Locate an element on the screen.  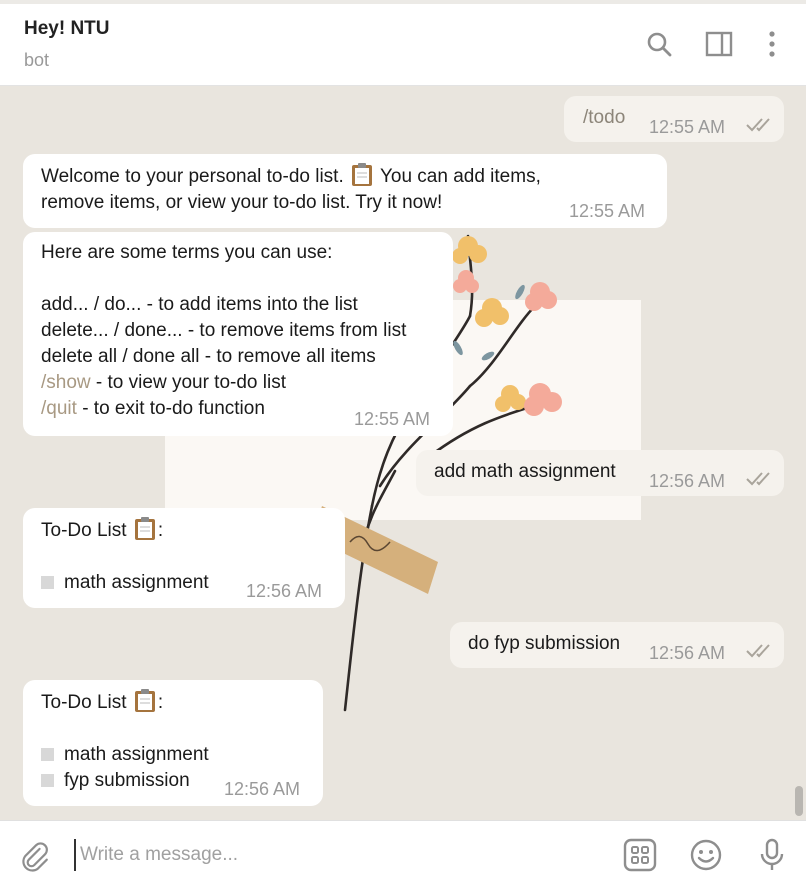
message-outgoing: /todo 12:55 AM is located at coordinates (674, 119).